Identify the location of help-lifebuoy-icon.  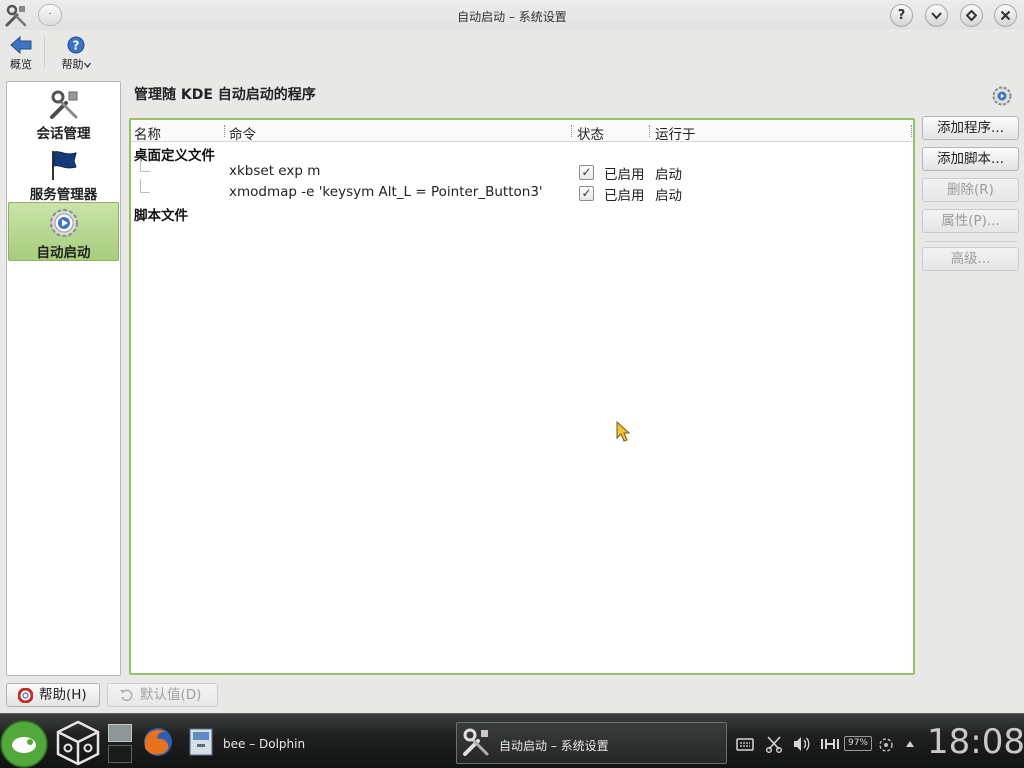
(25, 695).